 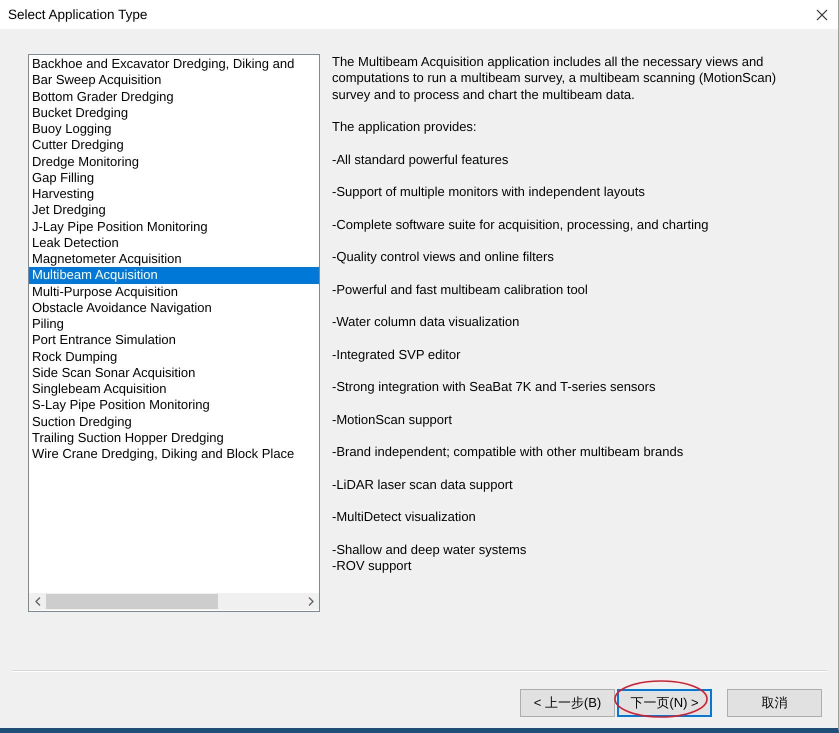 What do you see at coordinates (174, 162) in the screenshot?
I see `list-item: Dredge Monitoring` at bounding box center [174, 162].